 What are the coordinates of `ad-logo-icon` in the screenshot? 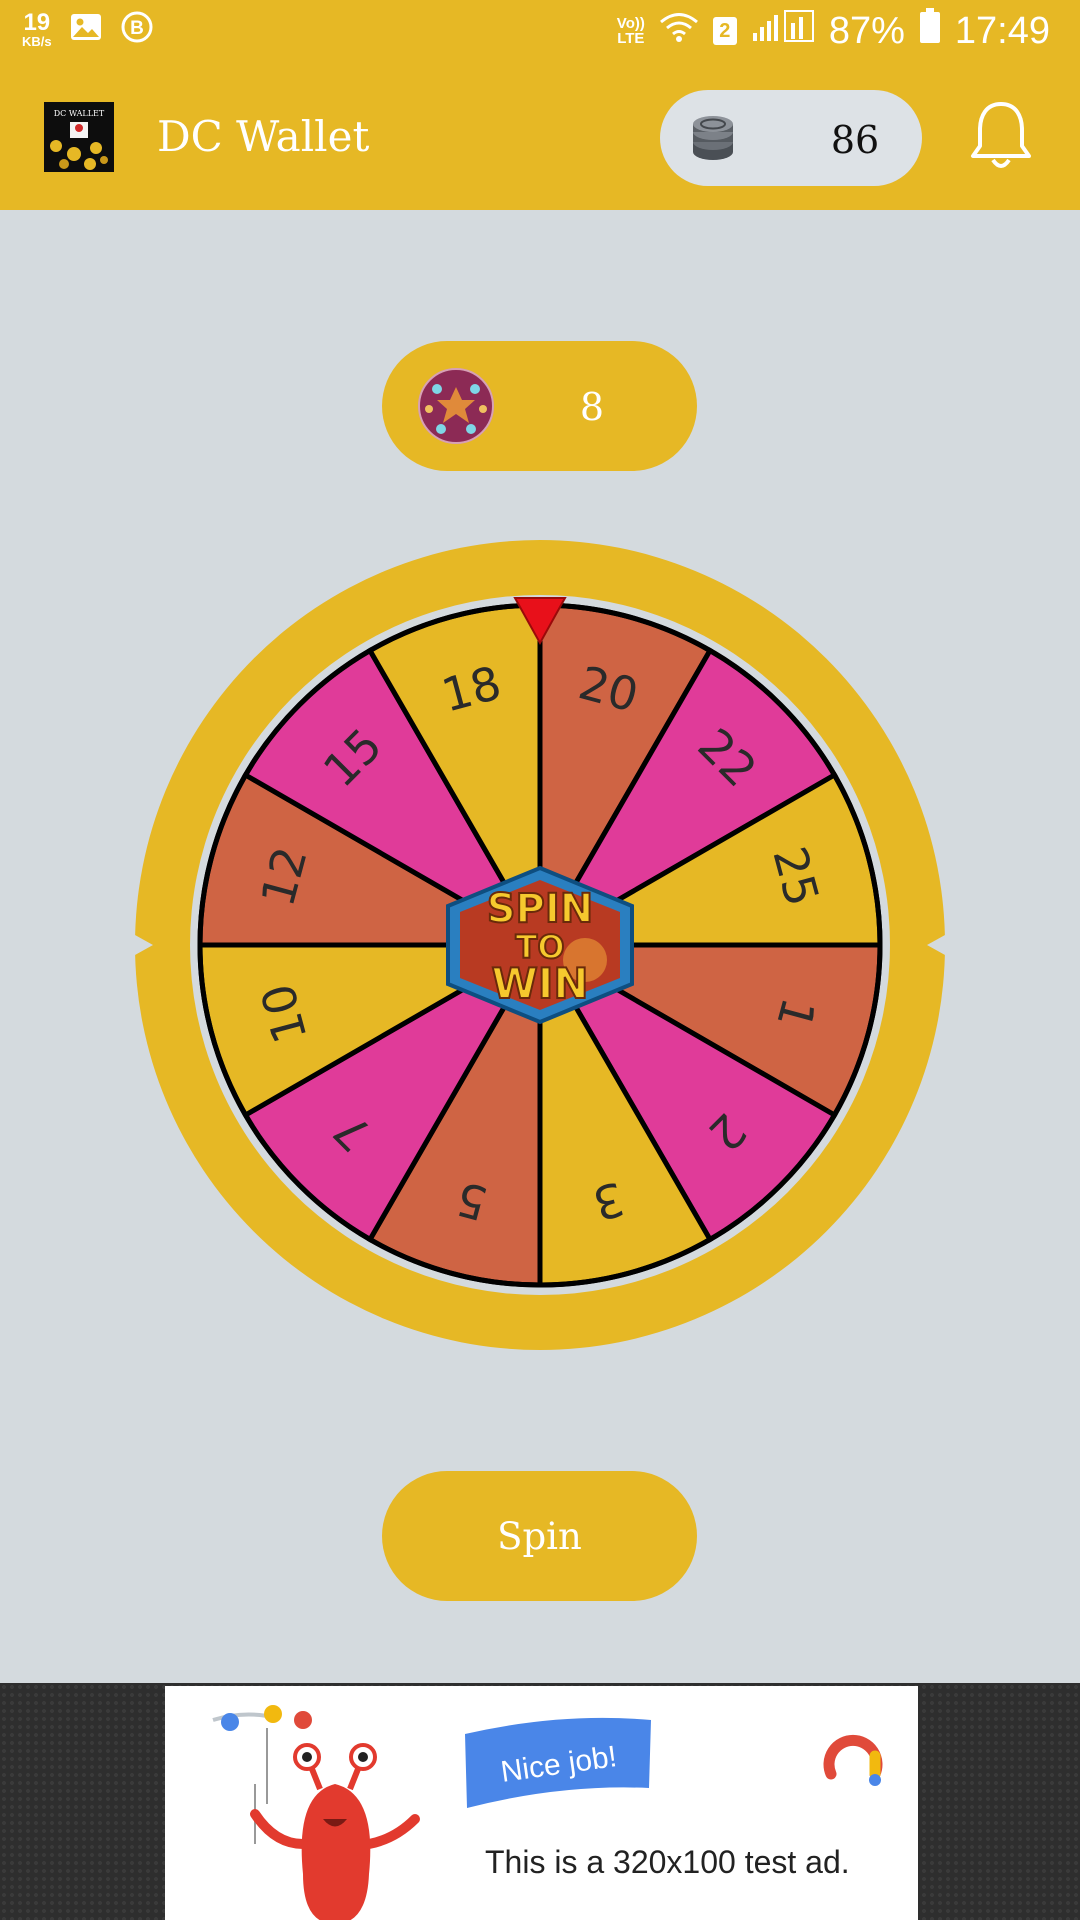 It's located at (854, 1759).